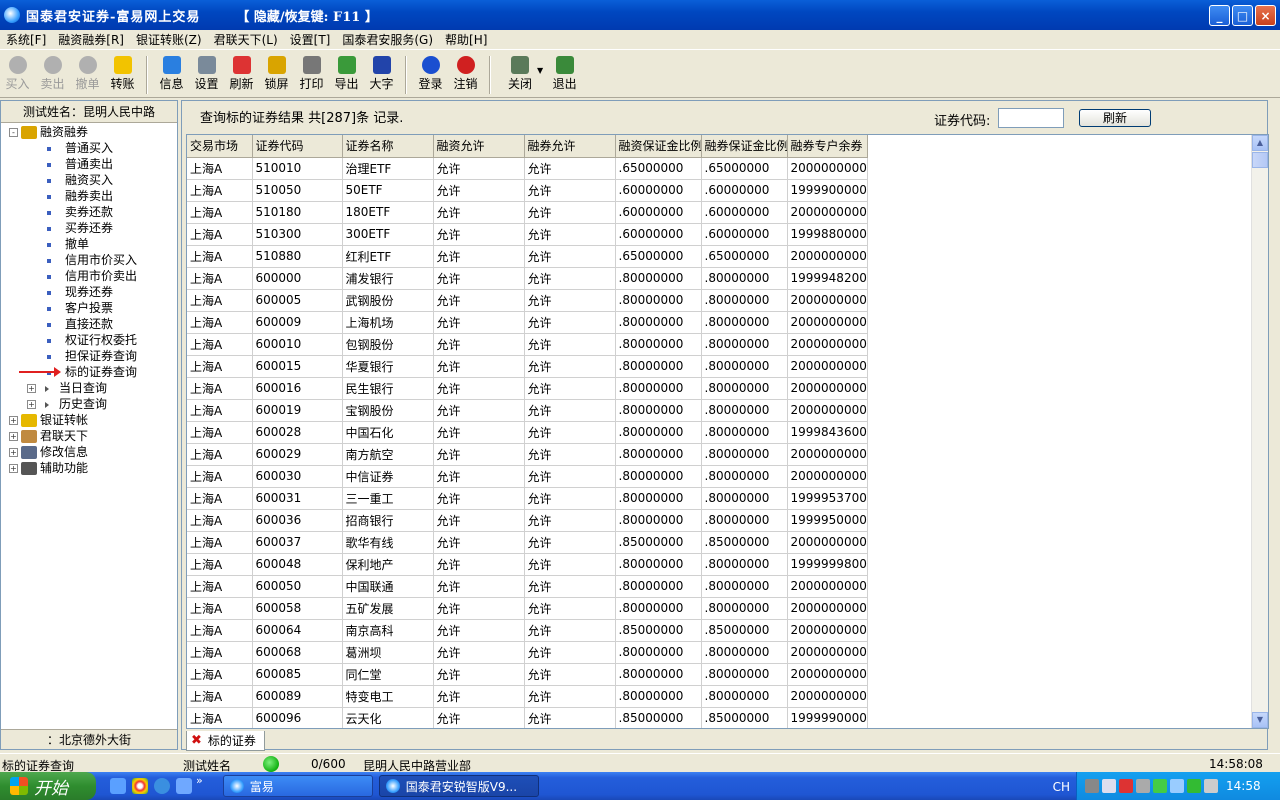 This screenshot has width=1280, height=800. I want to click on tree-item-2: 普通卖出, so click(89, 164).